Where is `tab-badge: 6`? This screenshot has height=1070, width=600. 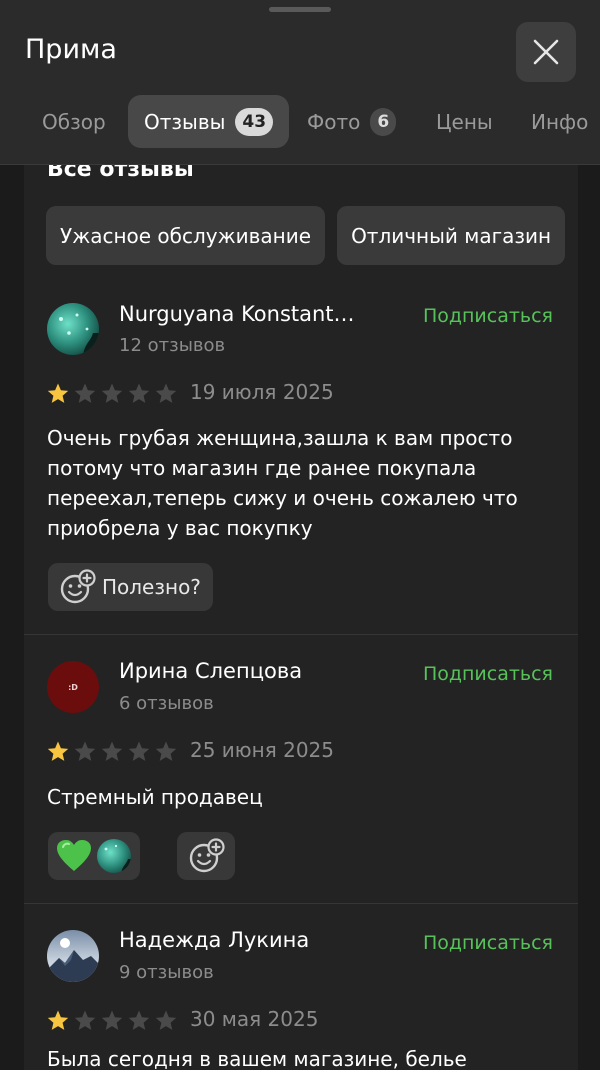 tab-badge: 6 is located at coordinates (383, 121).